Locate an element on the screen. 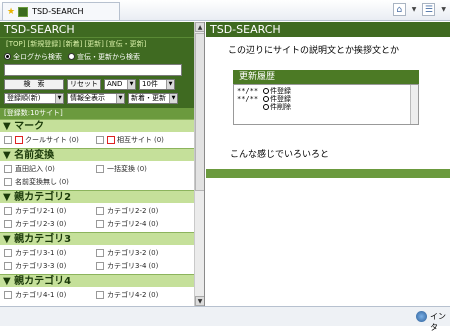 This screenshot has width=450, height=333. link-new: [新着] is located at coordinates (72, 44).